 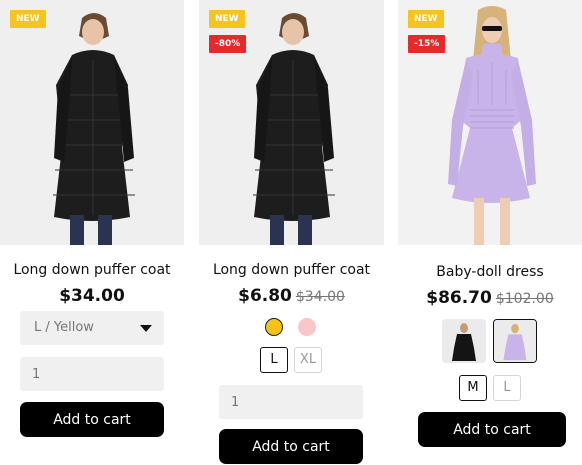 I want to click on size-option-xl: XL, so click(x=308, y=360).